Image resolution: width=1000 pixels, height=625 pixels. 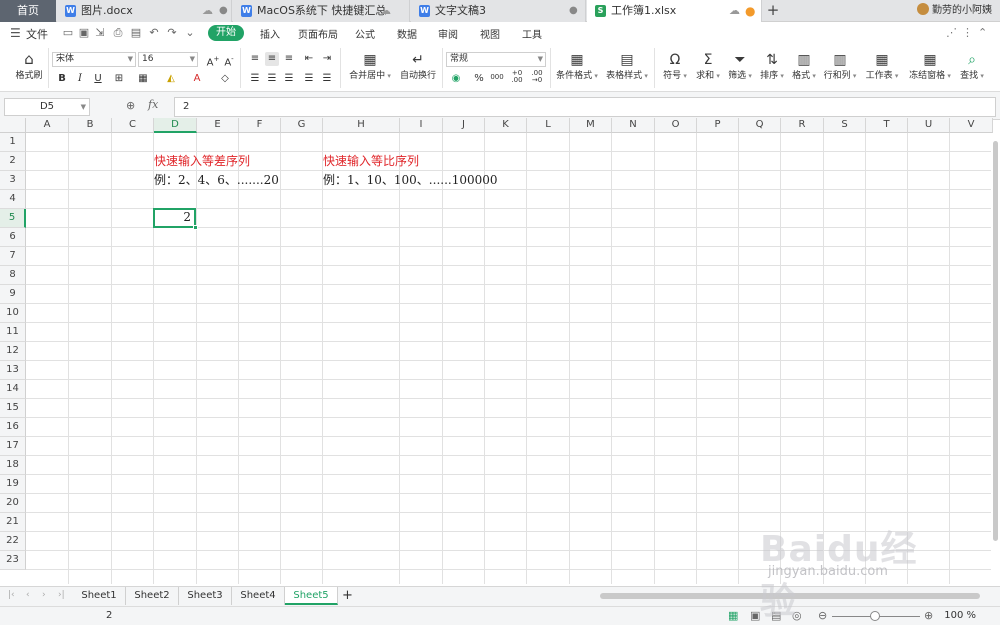 What do you see at coordinates (171, 79) in the screenshot?
I see `fill-color-icon: ◭` at bounding box center [171, 79].